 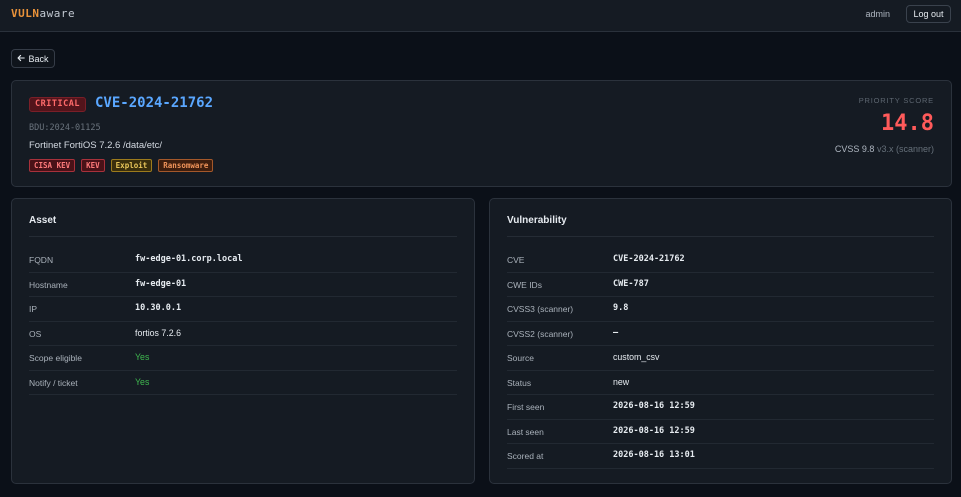 What do you see at coordinates (720, 383) in the screenshot?
I see `detail-row-status: Status new` at bounding box center [720, 383].